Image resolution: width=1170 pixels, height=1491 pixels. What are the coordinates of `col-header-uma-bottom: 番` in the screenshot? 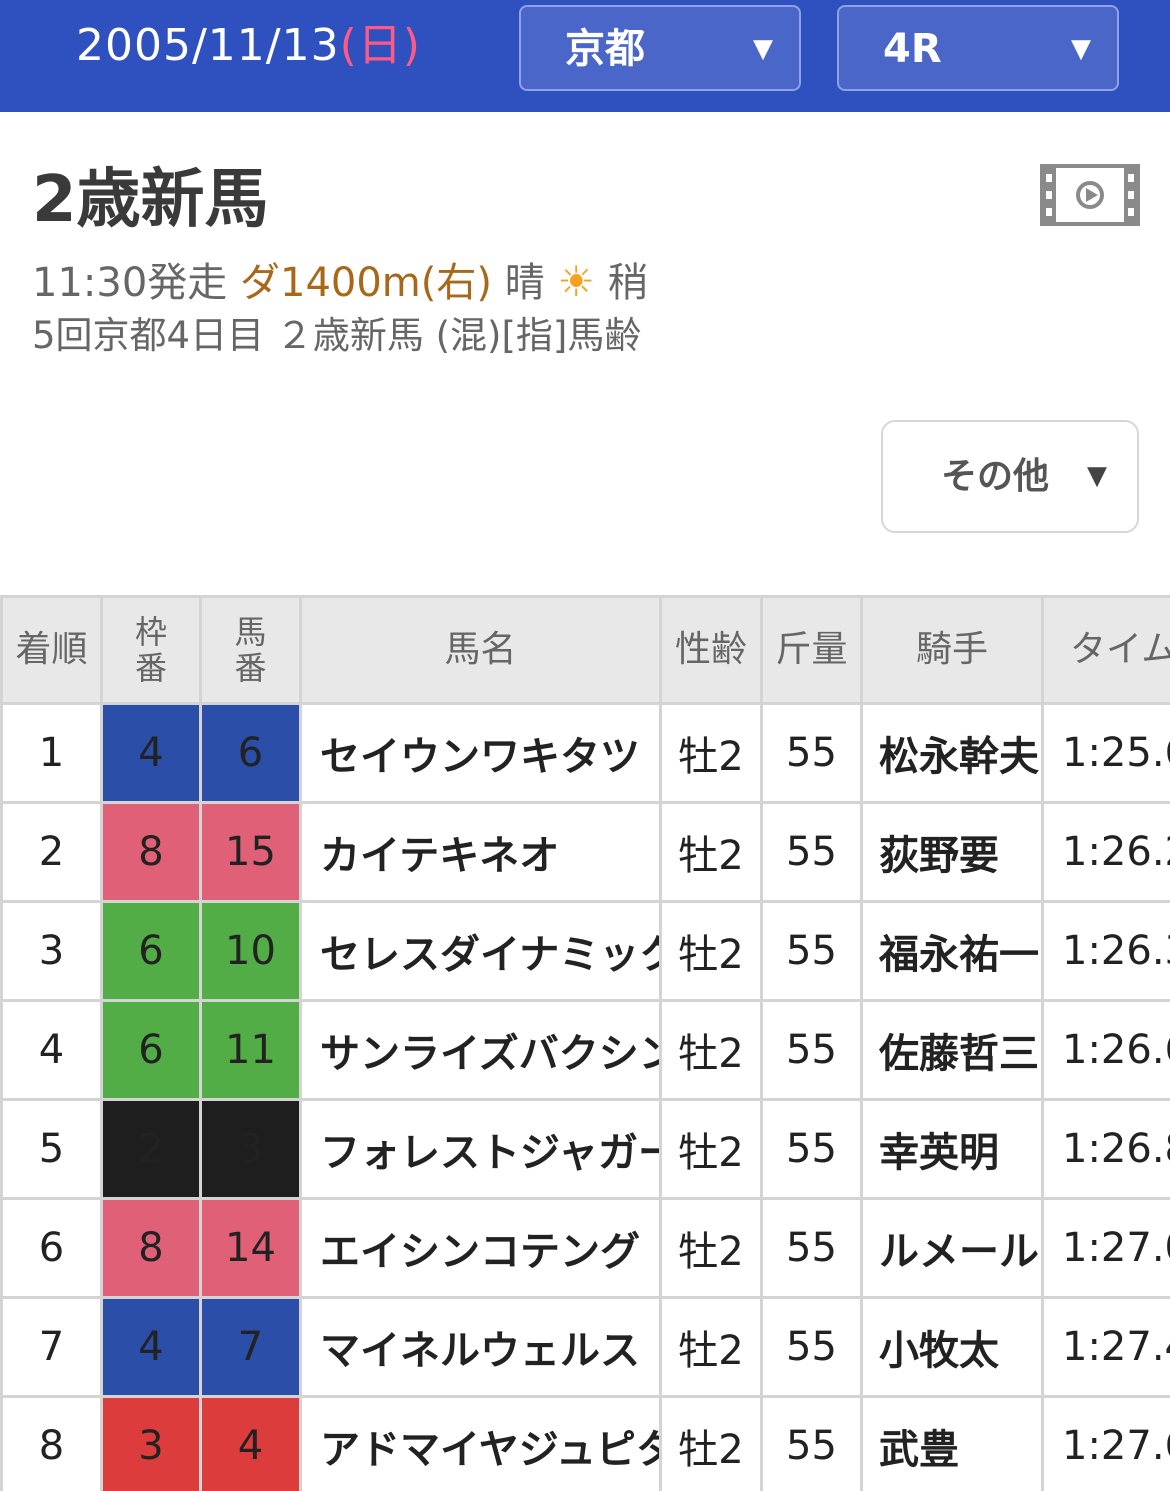 It's located at (250, 668).